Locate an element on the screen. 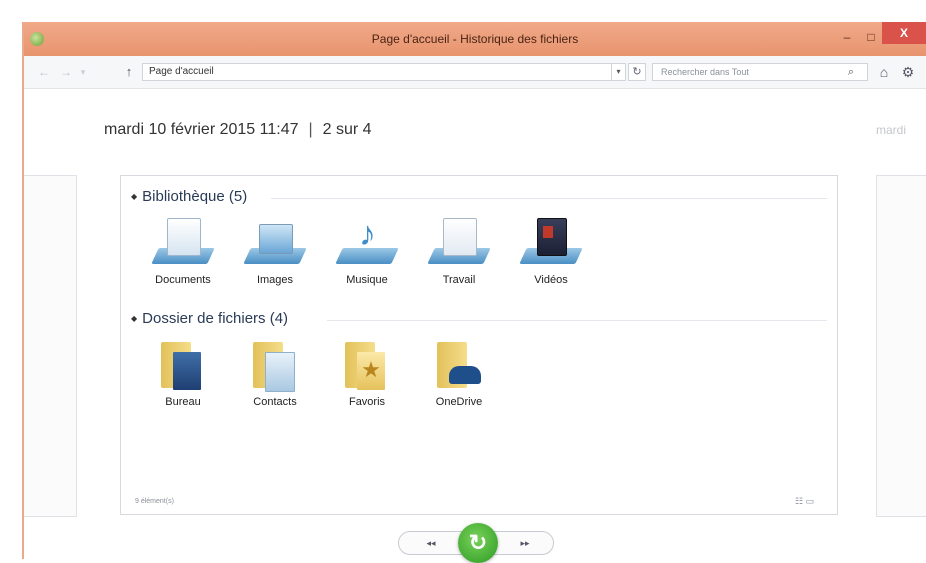 Image resolution: width=926 pixels, height=563 pixels. previous-snapshot-panel is located at coordinates (50, 346).